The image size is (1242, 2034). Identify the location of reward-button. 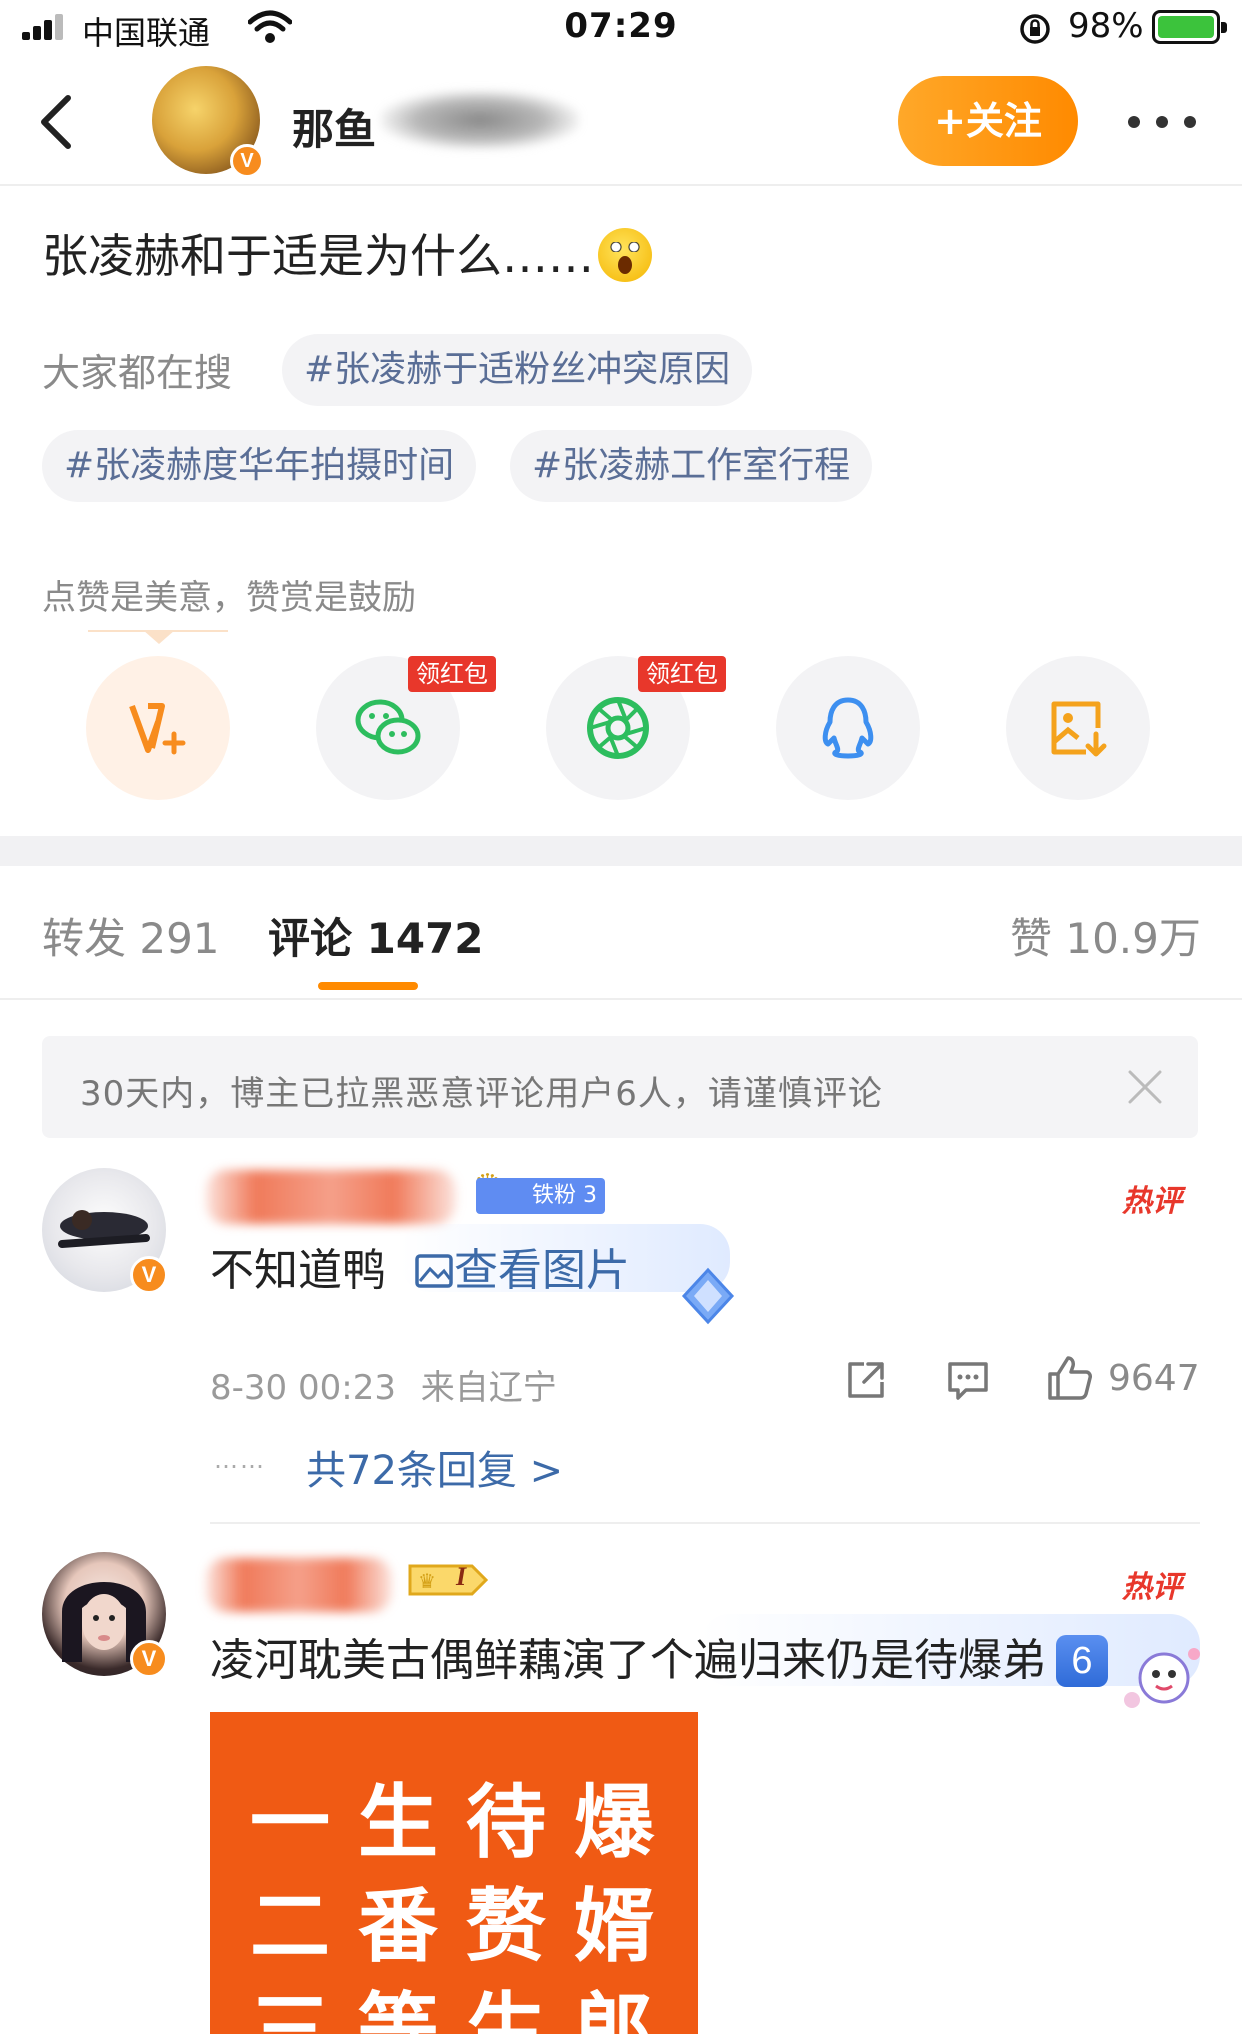
(158, 728).